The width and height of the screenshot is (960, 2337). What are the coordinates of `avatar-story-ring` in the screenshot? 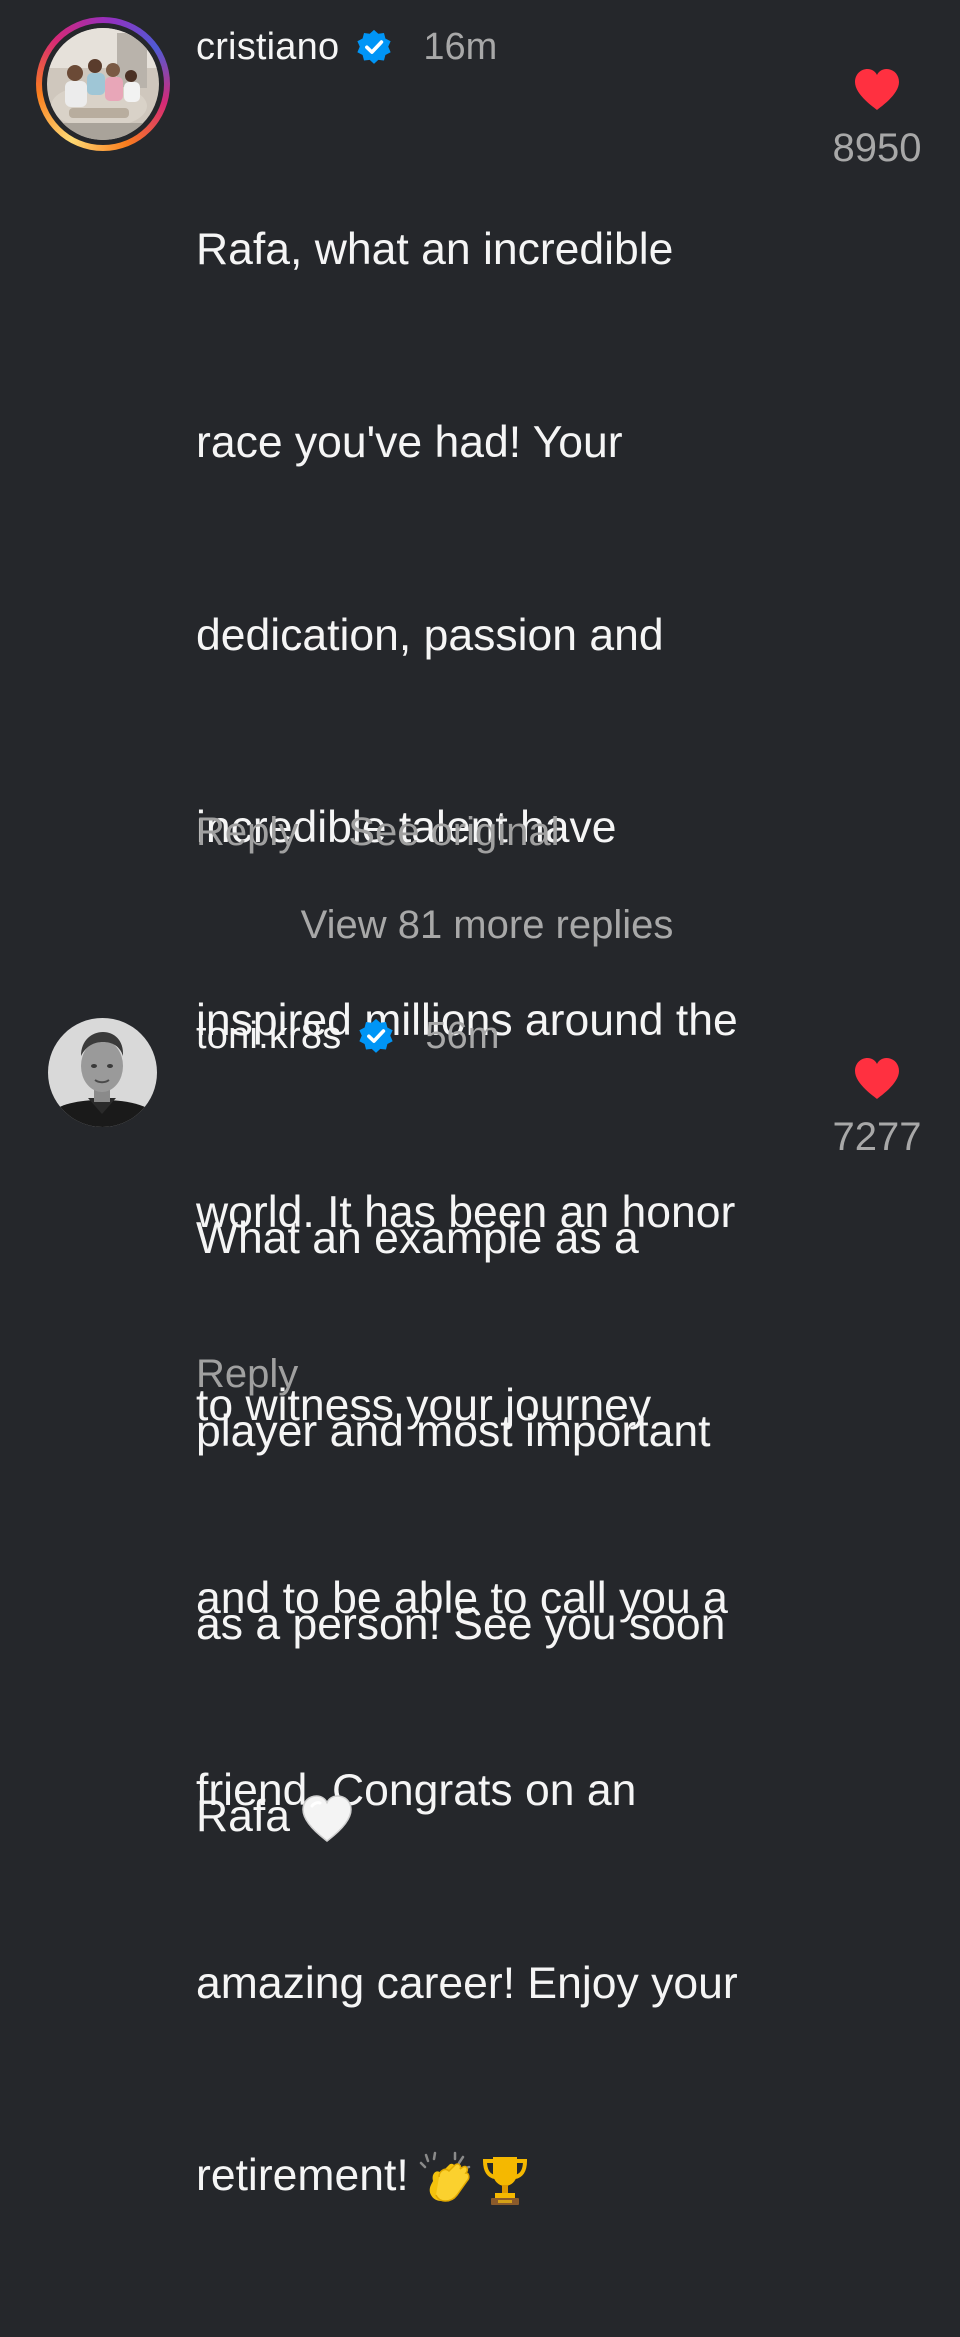 It's located at (103, 84).